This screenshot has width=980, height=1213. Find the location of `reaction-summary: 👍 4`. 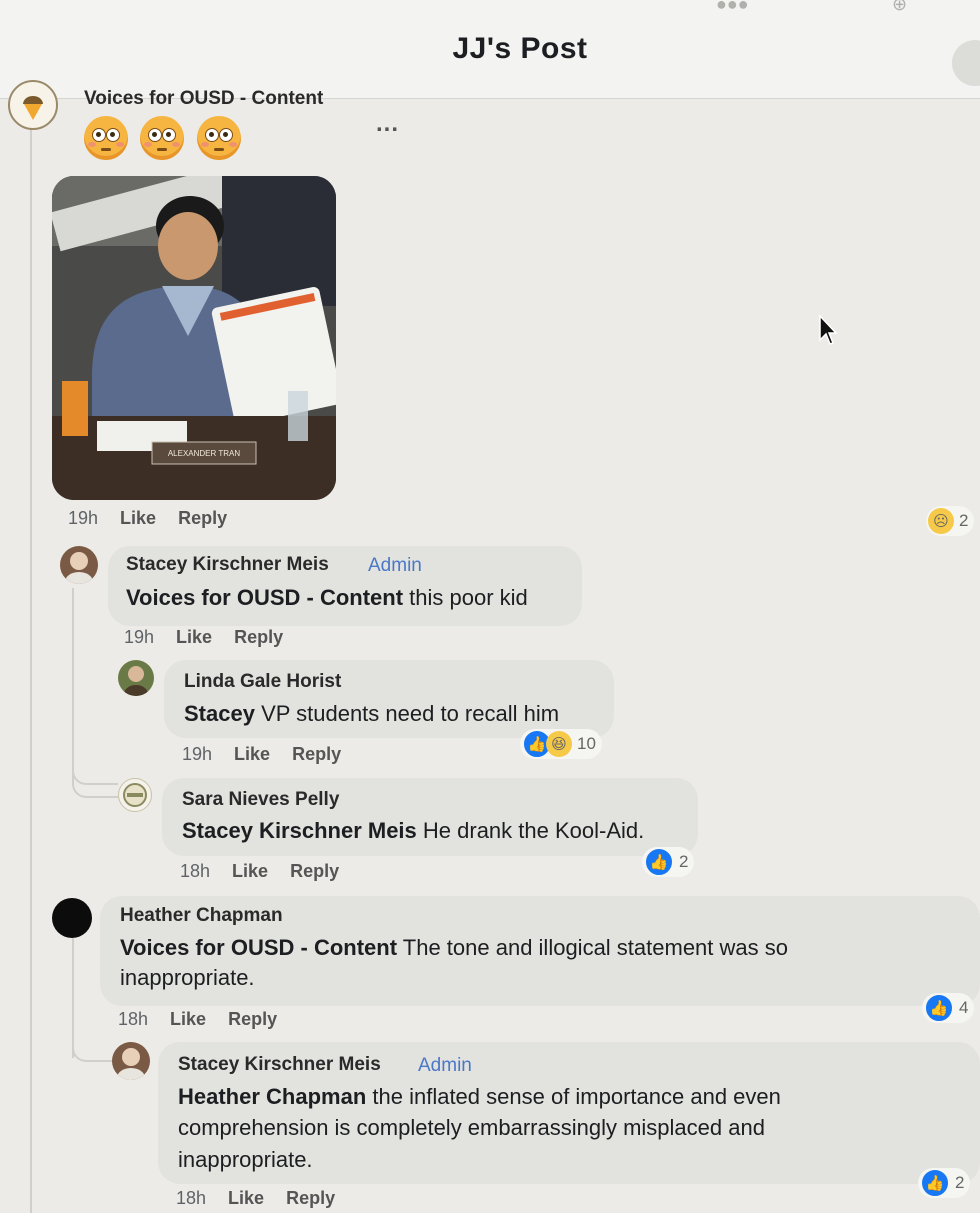

reaction-summary: 👍 4 is located at coordinates (948, 1008).